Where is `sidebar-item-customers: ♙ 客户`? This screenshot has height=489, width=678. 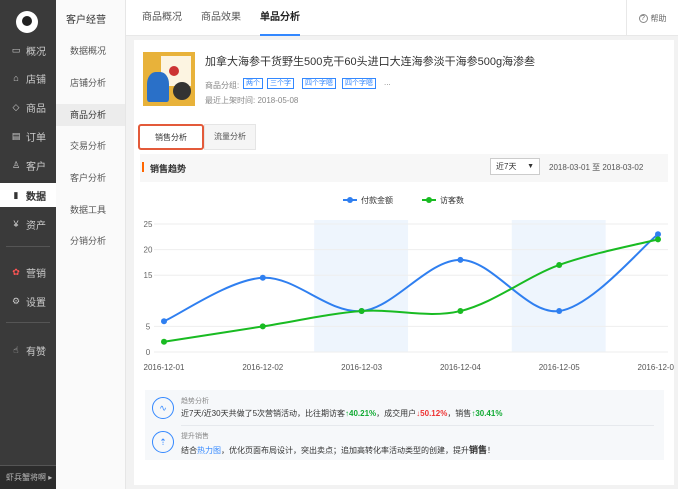 sidebar-item-customers: ♙ 客户 is located at coordinates (28, 165).